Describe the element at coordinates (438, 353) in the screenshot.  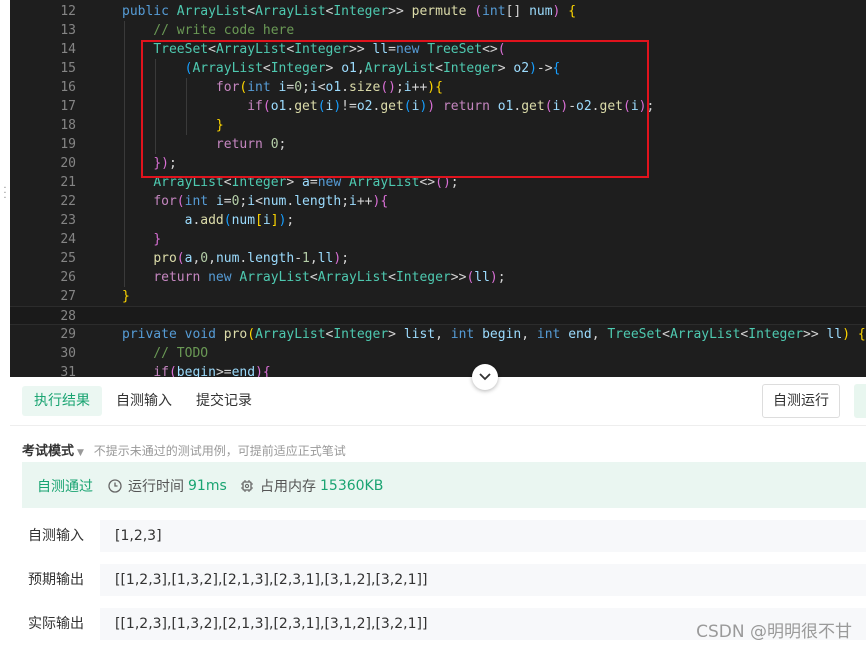
I see `code-line: 30 // TODO` at that location.